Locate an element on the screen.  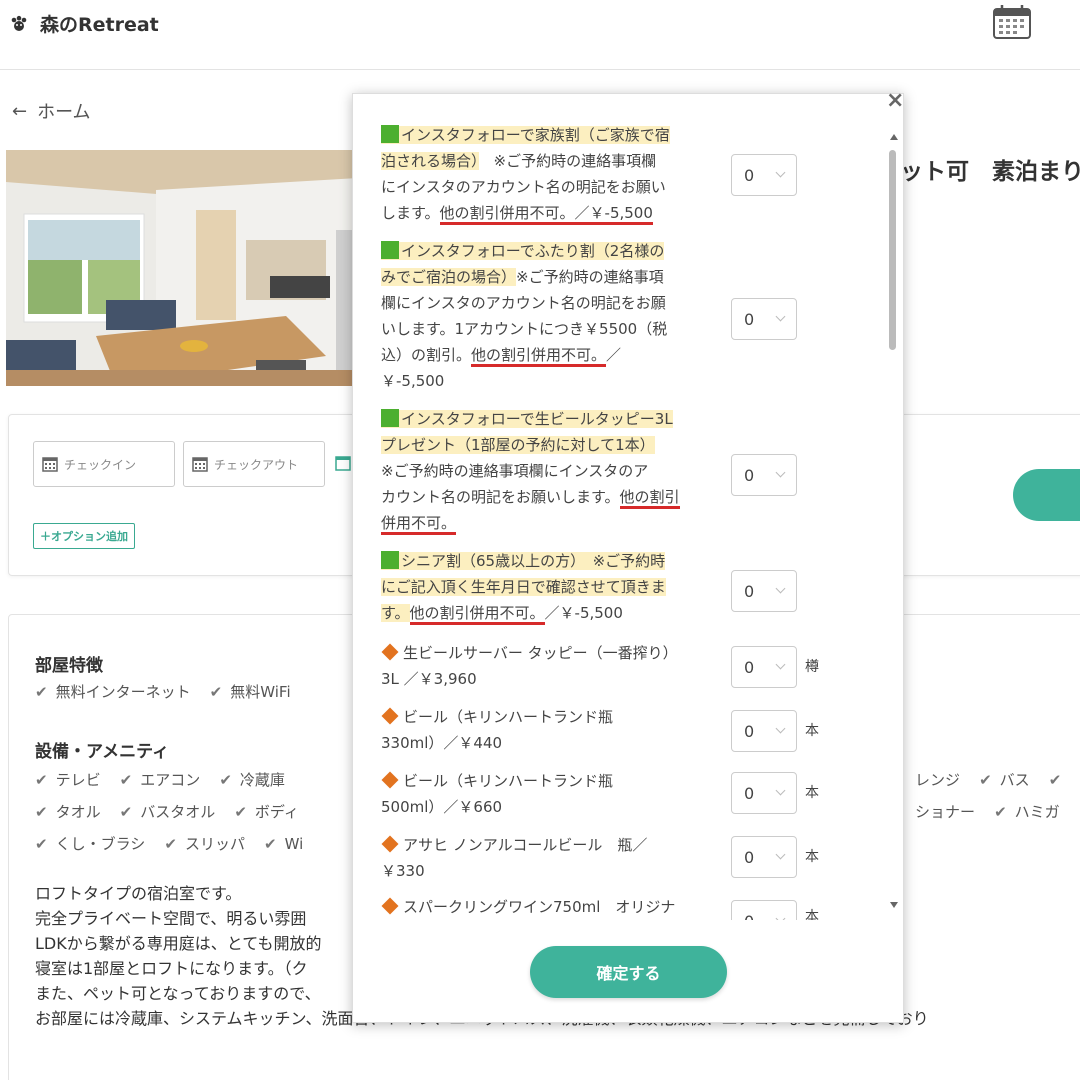
room-title: ット可 素泊まり is located at coordinates (990, 172).